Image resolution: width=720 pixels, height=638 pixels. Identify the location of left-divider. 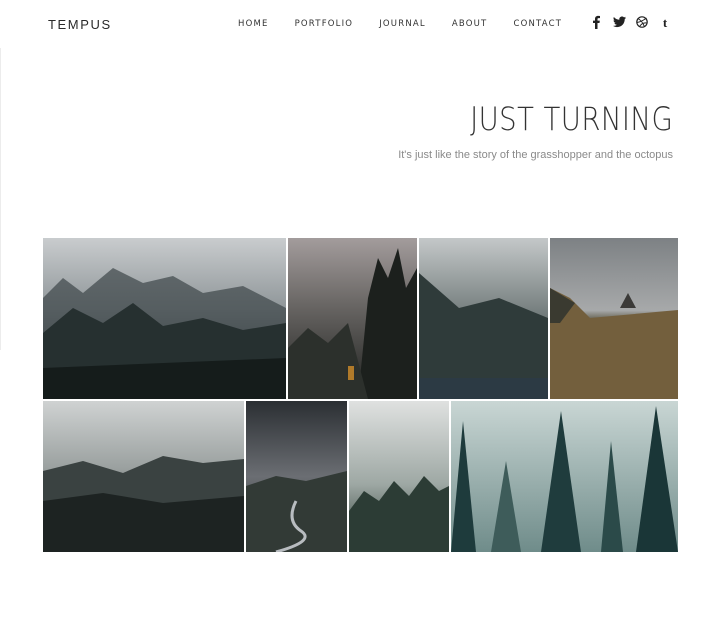
(0, 199).